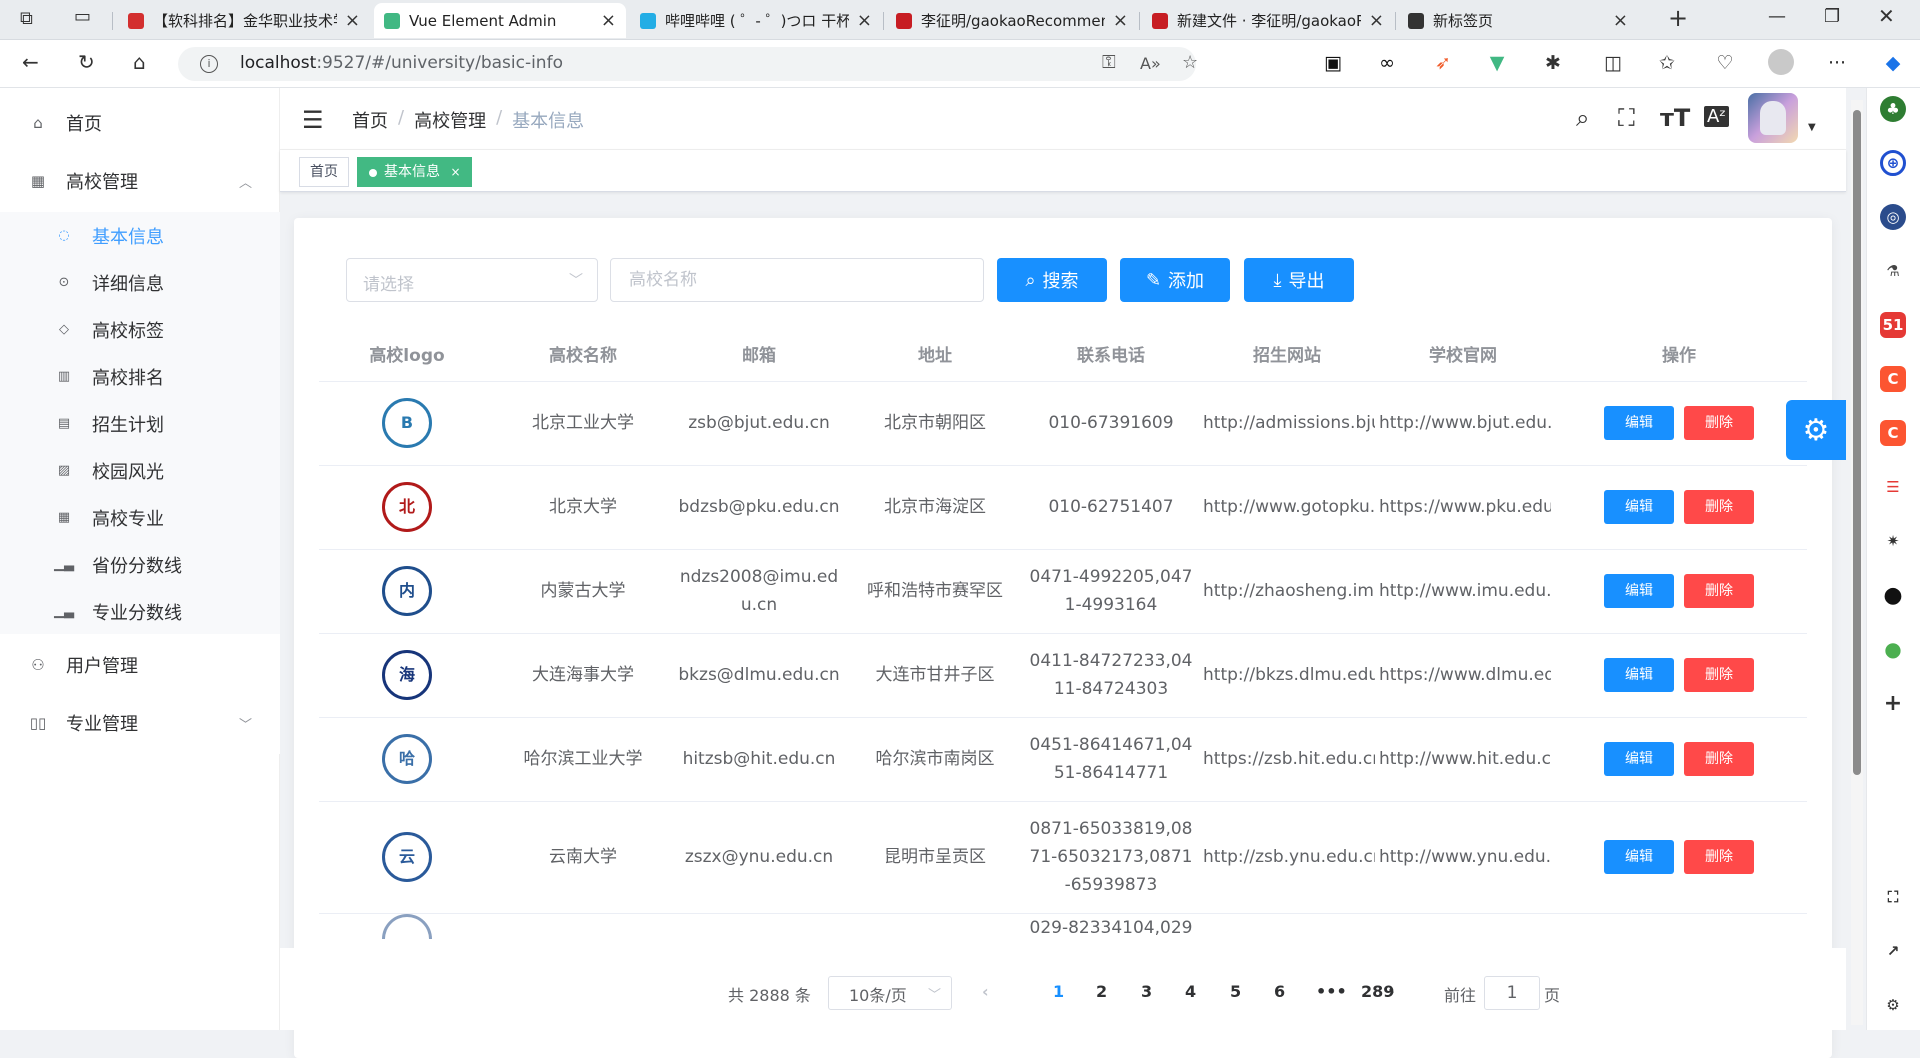  What do you see at coordinates (1857, 442) in the screenshot?
I see `scrollbar-thumb` at bounding box center [1857, 442].